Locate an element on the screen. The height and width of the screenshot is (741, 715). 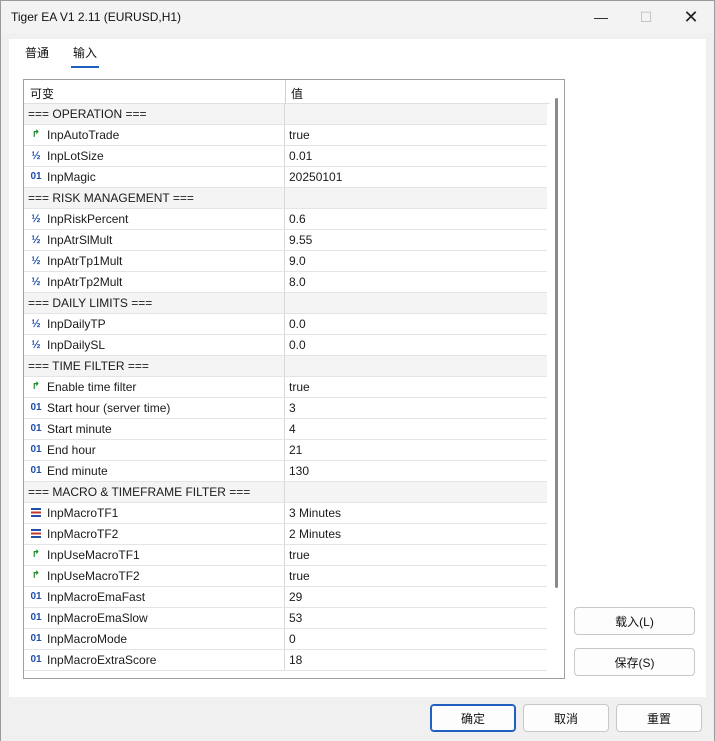
parameter-row: ½ InpAtrSlMult 9.55 is located at coordinates (285, 240).